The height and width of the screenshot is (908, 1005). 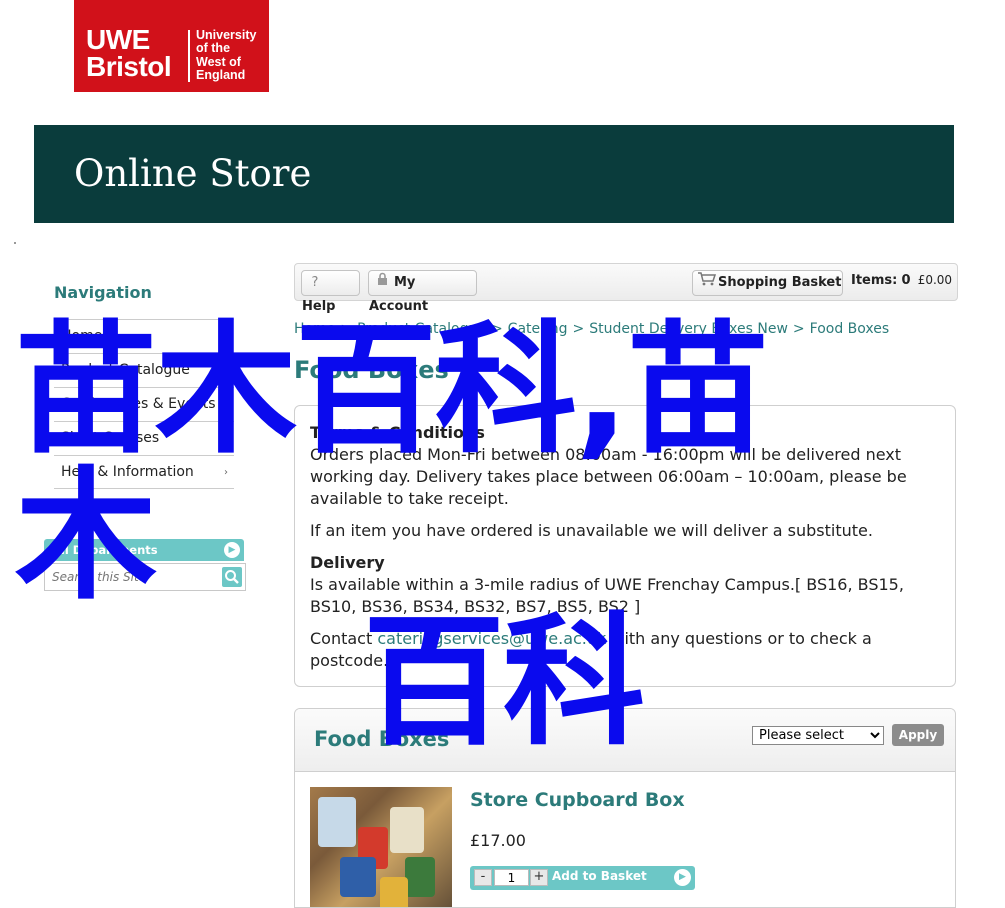 I want to click on product-name-link: Store Cupboard Box, so click(x=577, y=800).